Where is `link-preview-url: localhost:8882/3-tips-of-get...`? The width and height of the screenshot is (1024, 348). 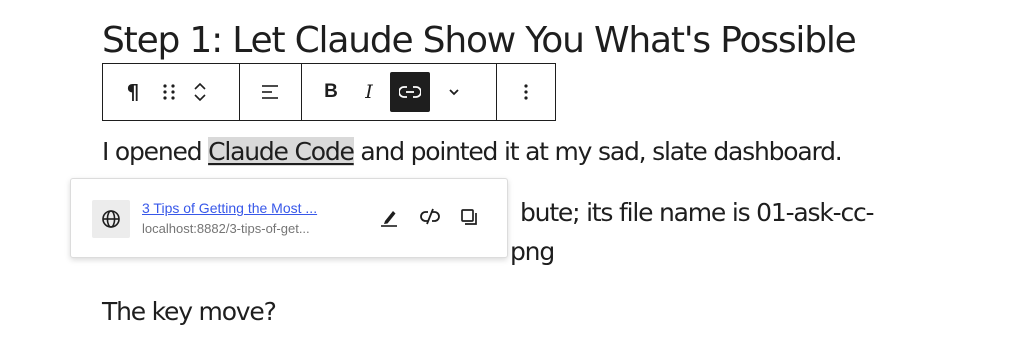
link-preview-url: localhost:8882/3-tips-of-get... is located at coordinates (226, 228).